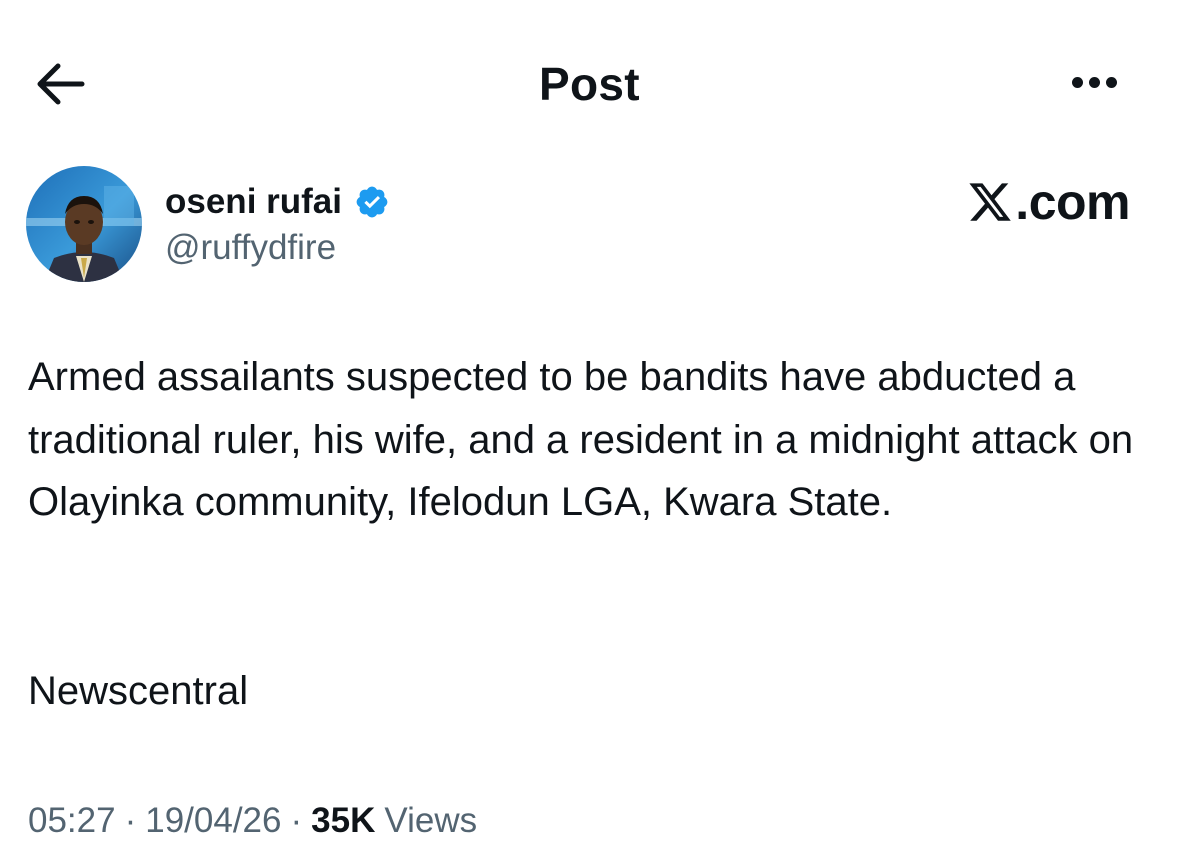 The width and height of the screenshot is (1179, 867). Describe the element at coordinates (138, 691) in the screenshot. I see `post-source: Newscentral` at that location.